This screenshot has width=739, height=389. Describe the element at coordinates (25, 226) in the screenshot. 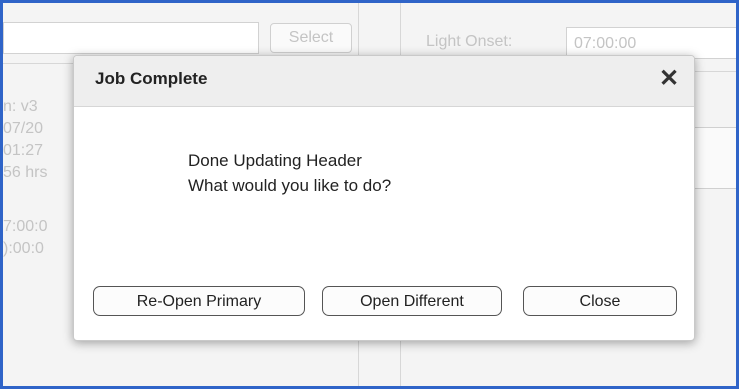

I see `info-fragment: 7:00:0` at that location.